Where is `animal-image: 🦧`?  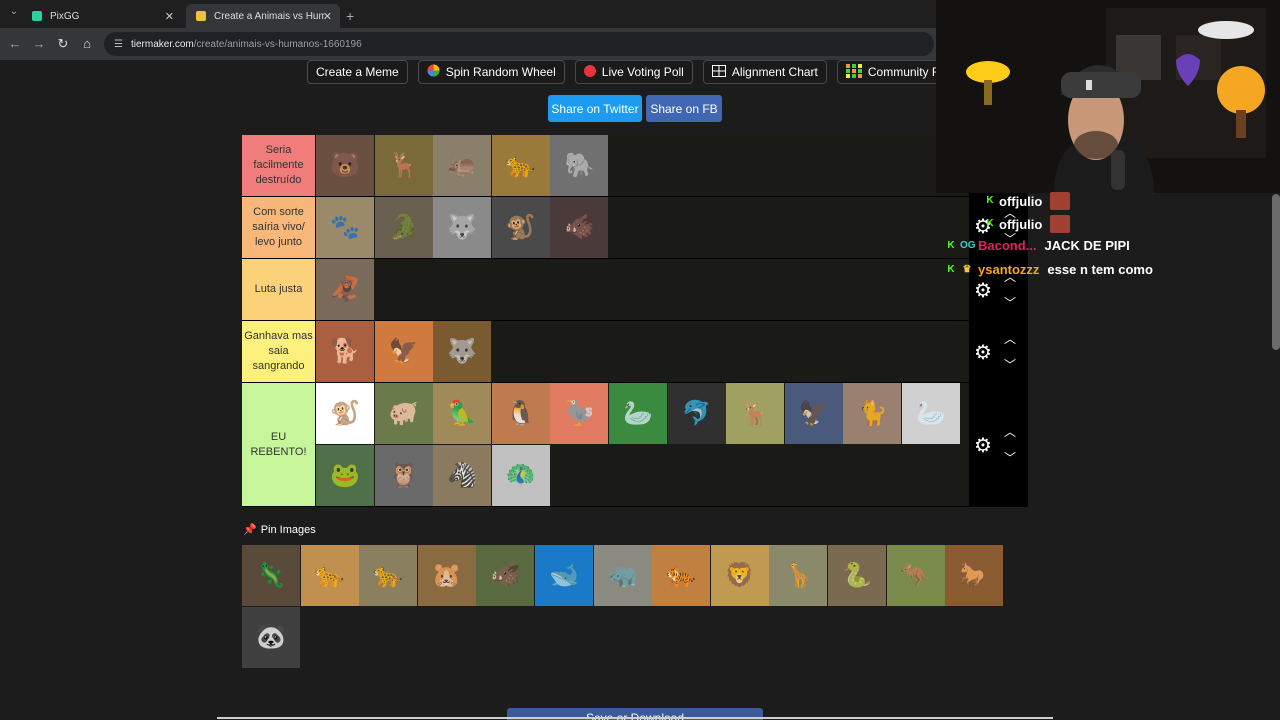
animal-image: 🦧 is located at coordinates (345, 289).